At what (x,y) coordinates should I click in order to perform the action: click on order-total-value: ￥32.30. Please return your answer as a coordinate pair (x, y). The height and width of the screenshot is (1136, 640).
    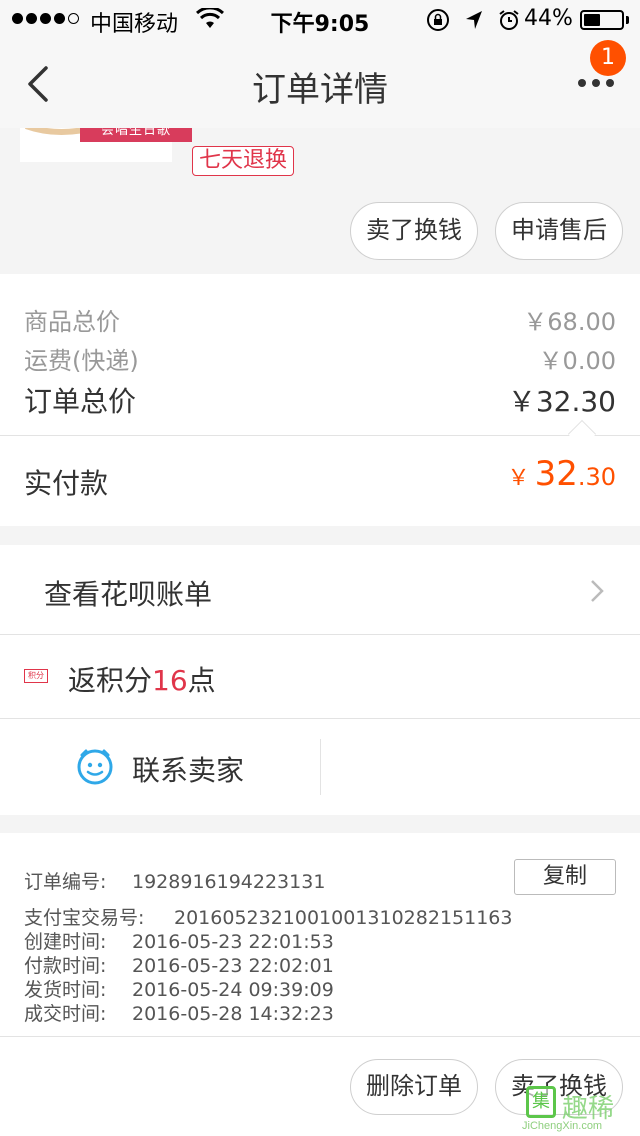
    Looking at the image, I should click on (561, 401).